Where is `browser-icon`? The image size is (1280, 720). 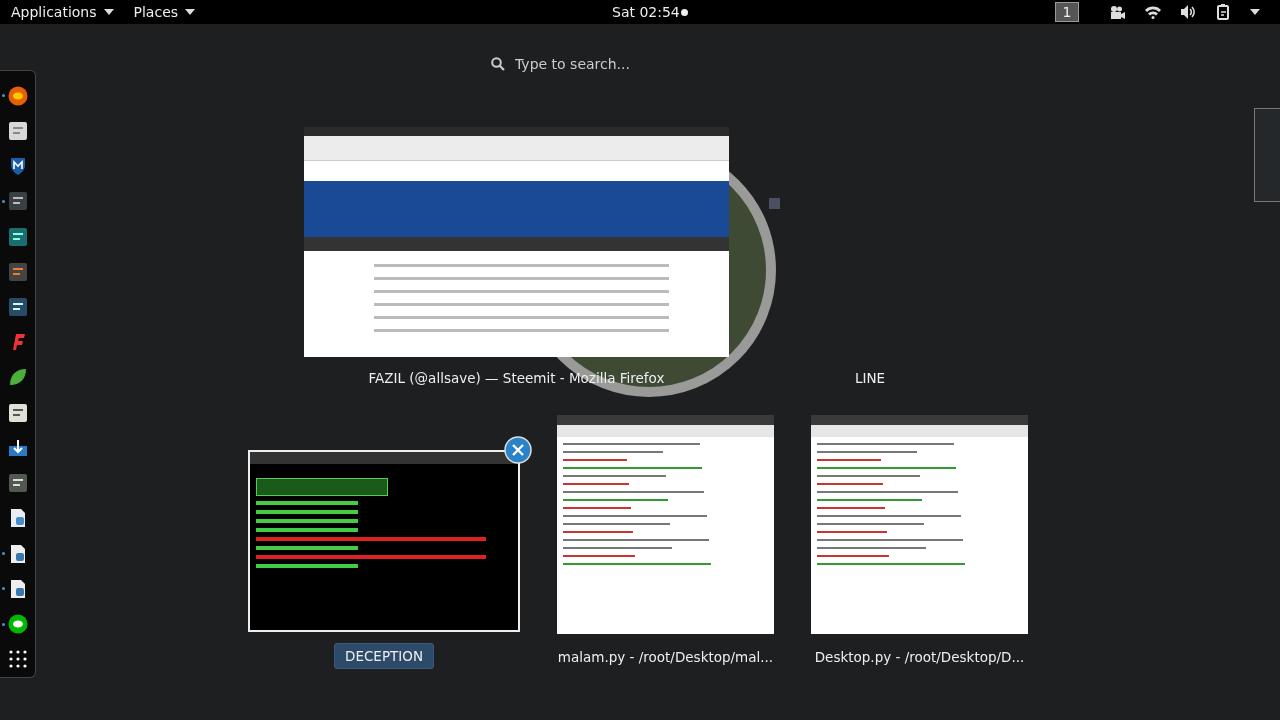 browser-icon is located at coordinates (17, 95).